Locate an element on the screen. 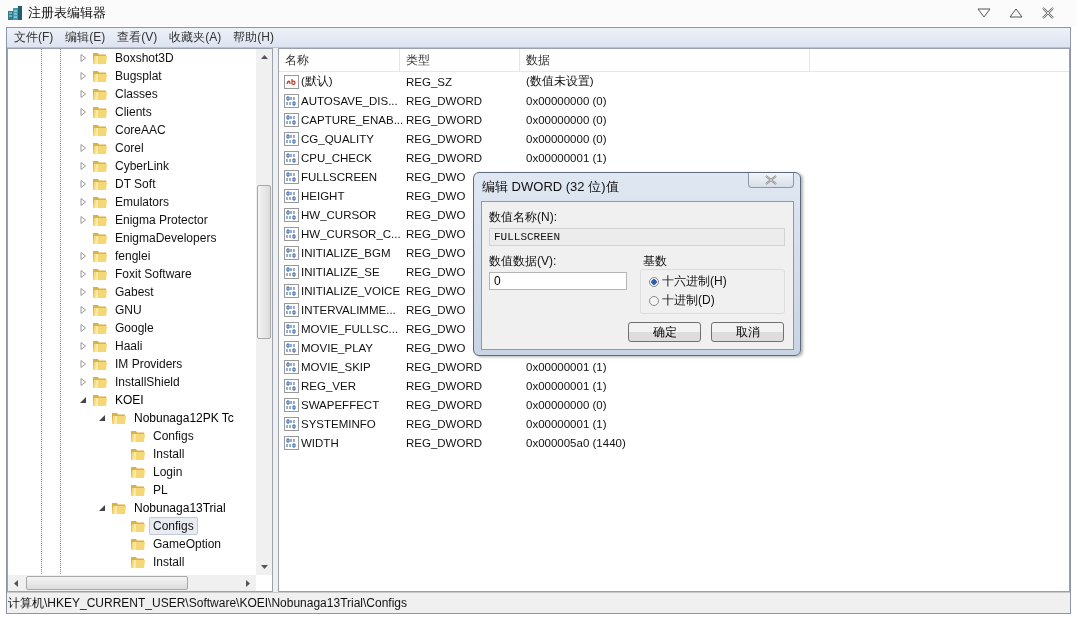 This screenshot has height=618, width=1077. column-header: 名称 is located at coordinates (339, 60).